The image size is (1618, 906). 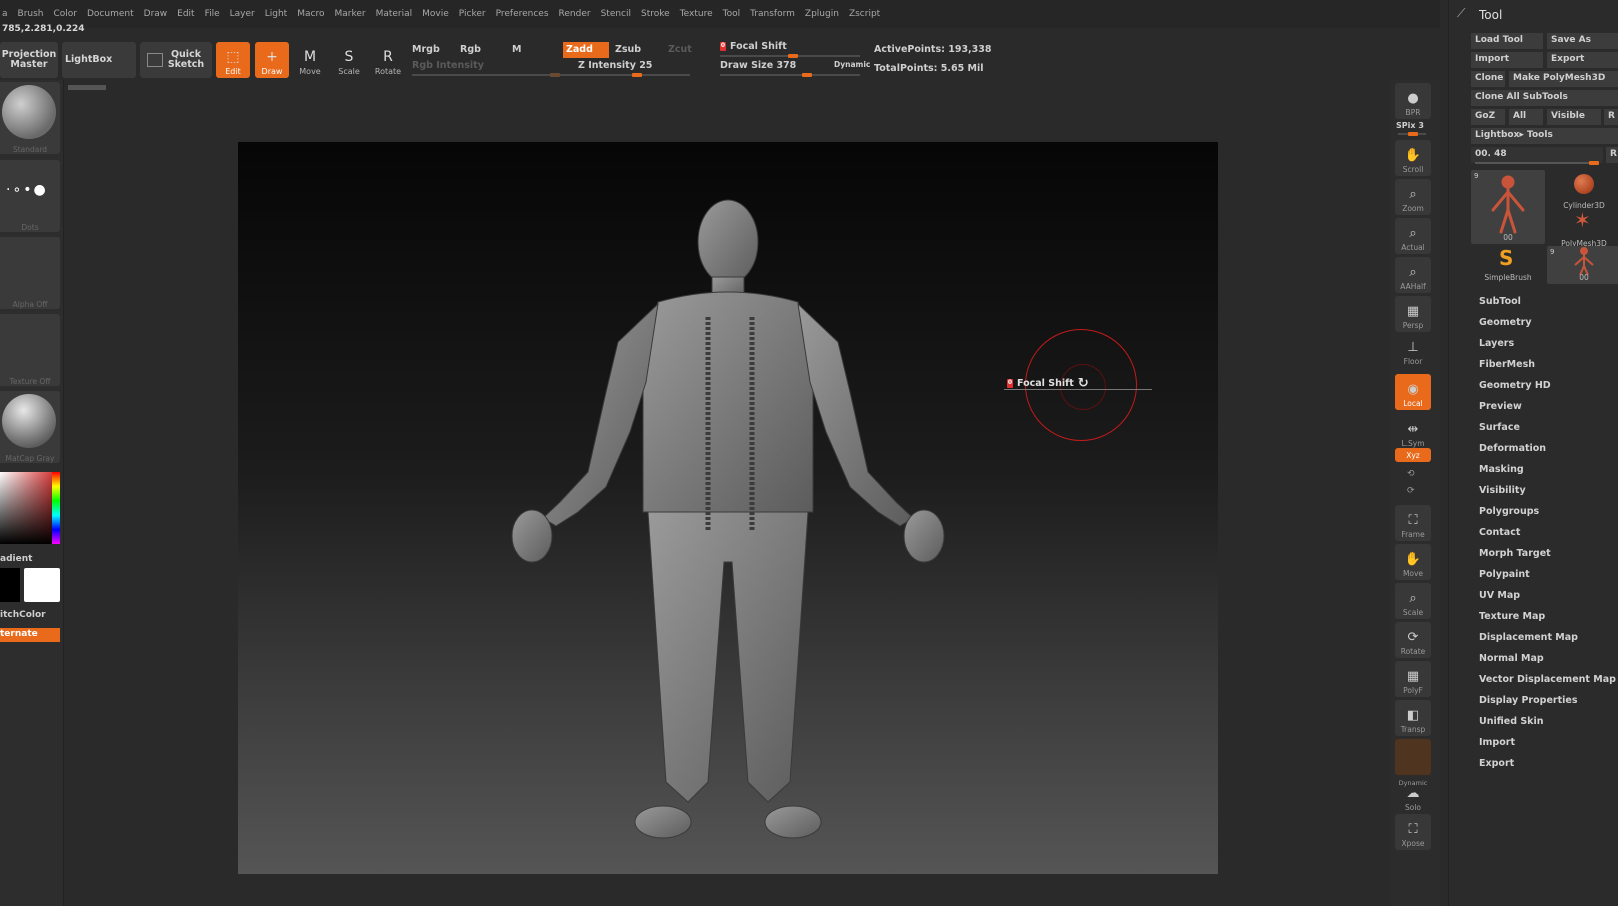 What do you see at coordinates (42, 585) in the screenshot?
I see `primary-color-swatch` at bounding box center [42, 585].